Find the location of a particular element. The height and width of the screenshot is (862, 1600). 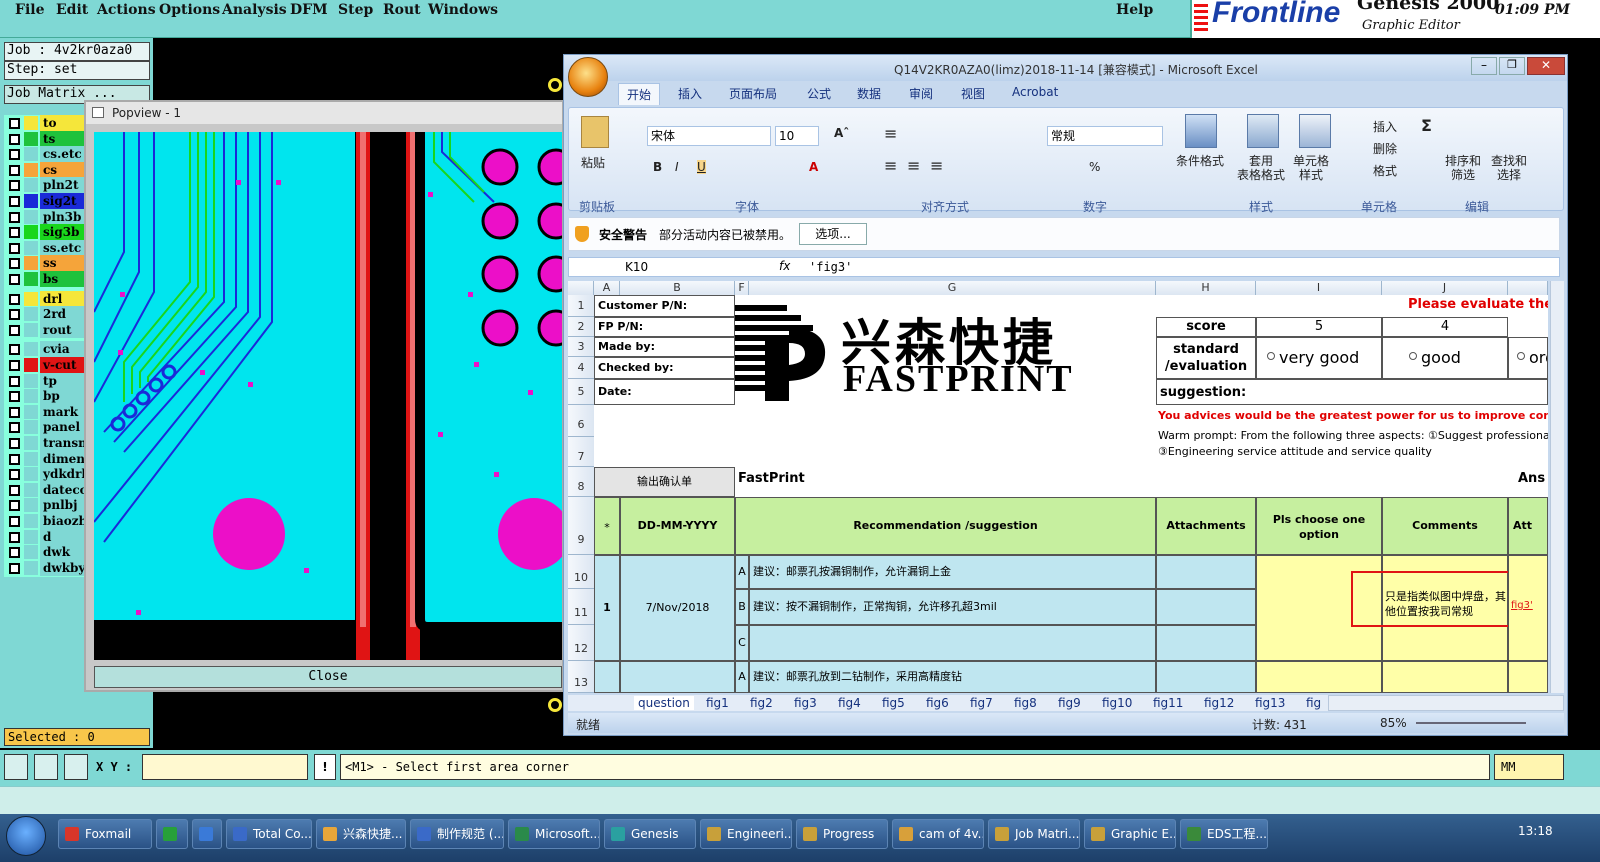

col-header: J is located at coordinates (1445, 288).